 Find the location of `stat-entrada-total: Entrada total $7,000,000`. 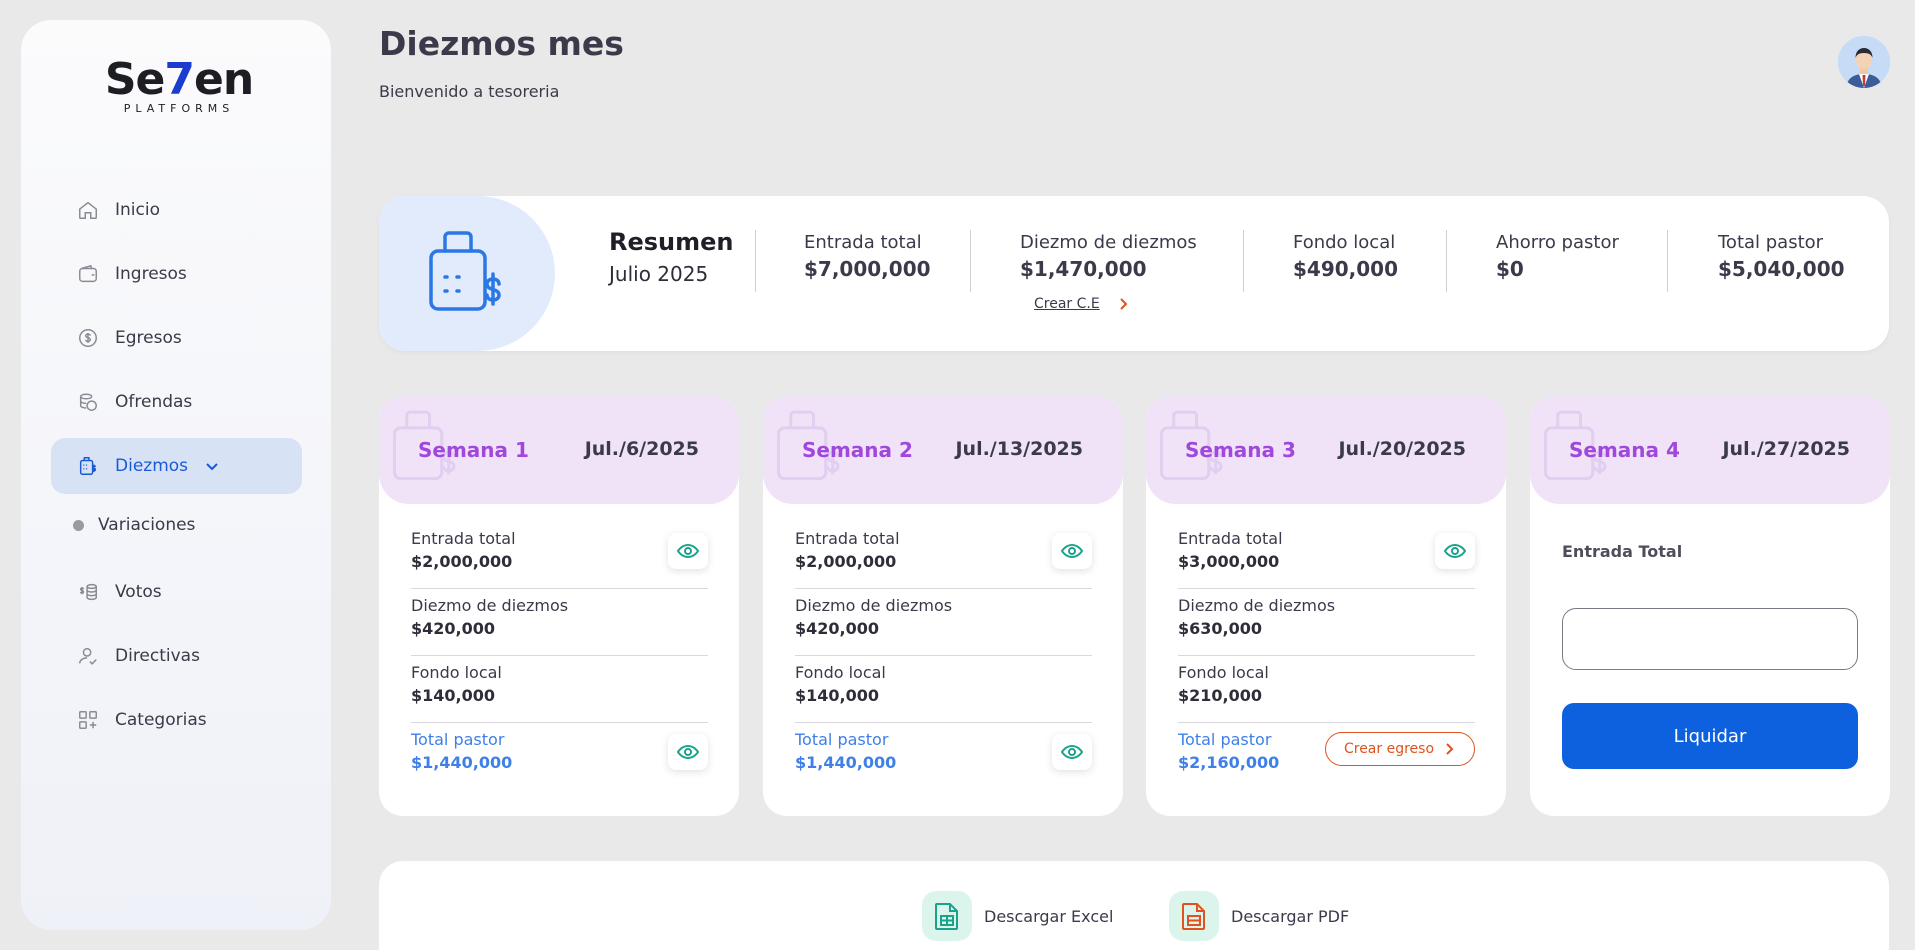

stat-entrada-total: Entrada total $7,000,000 is located at coordinates (867, 256).